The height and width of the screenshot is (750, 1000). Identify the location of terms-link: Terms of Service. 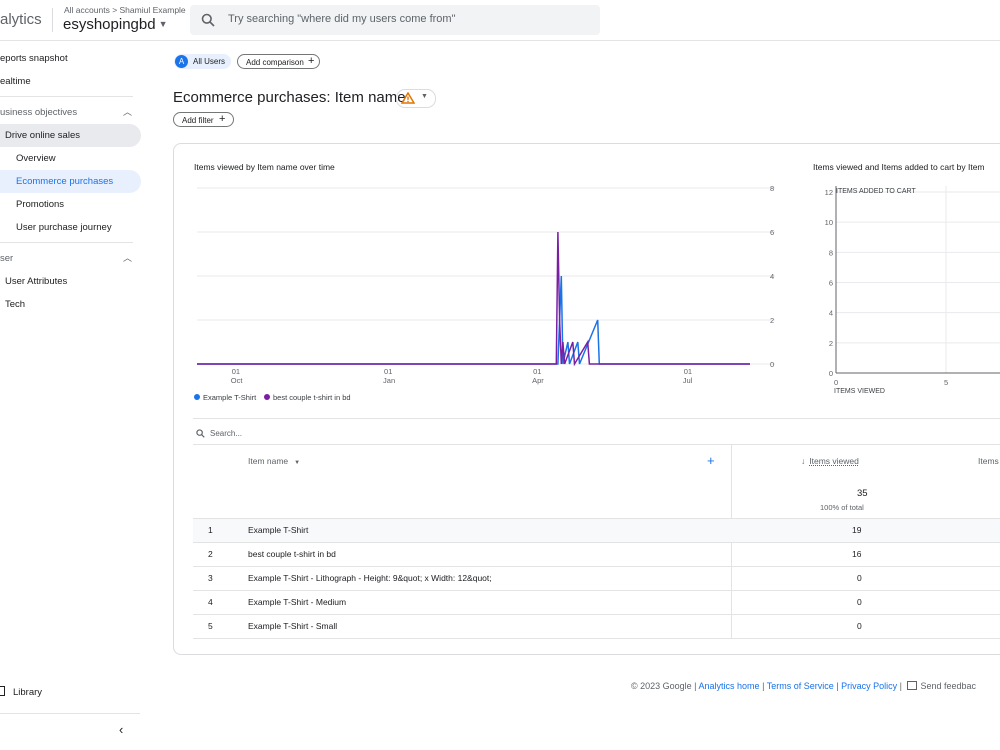
(800, 686).